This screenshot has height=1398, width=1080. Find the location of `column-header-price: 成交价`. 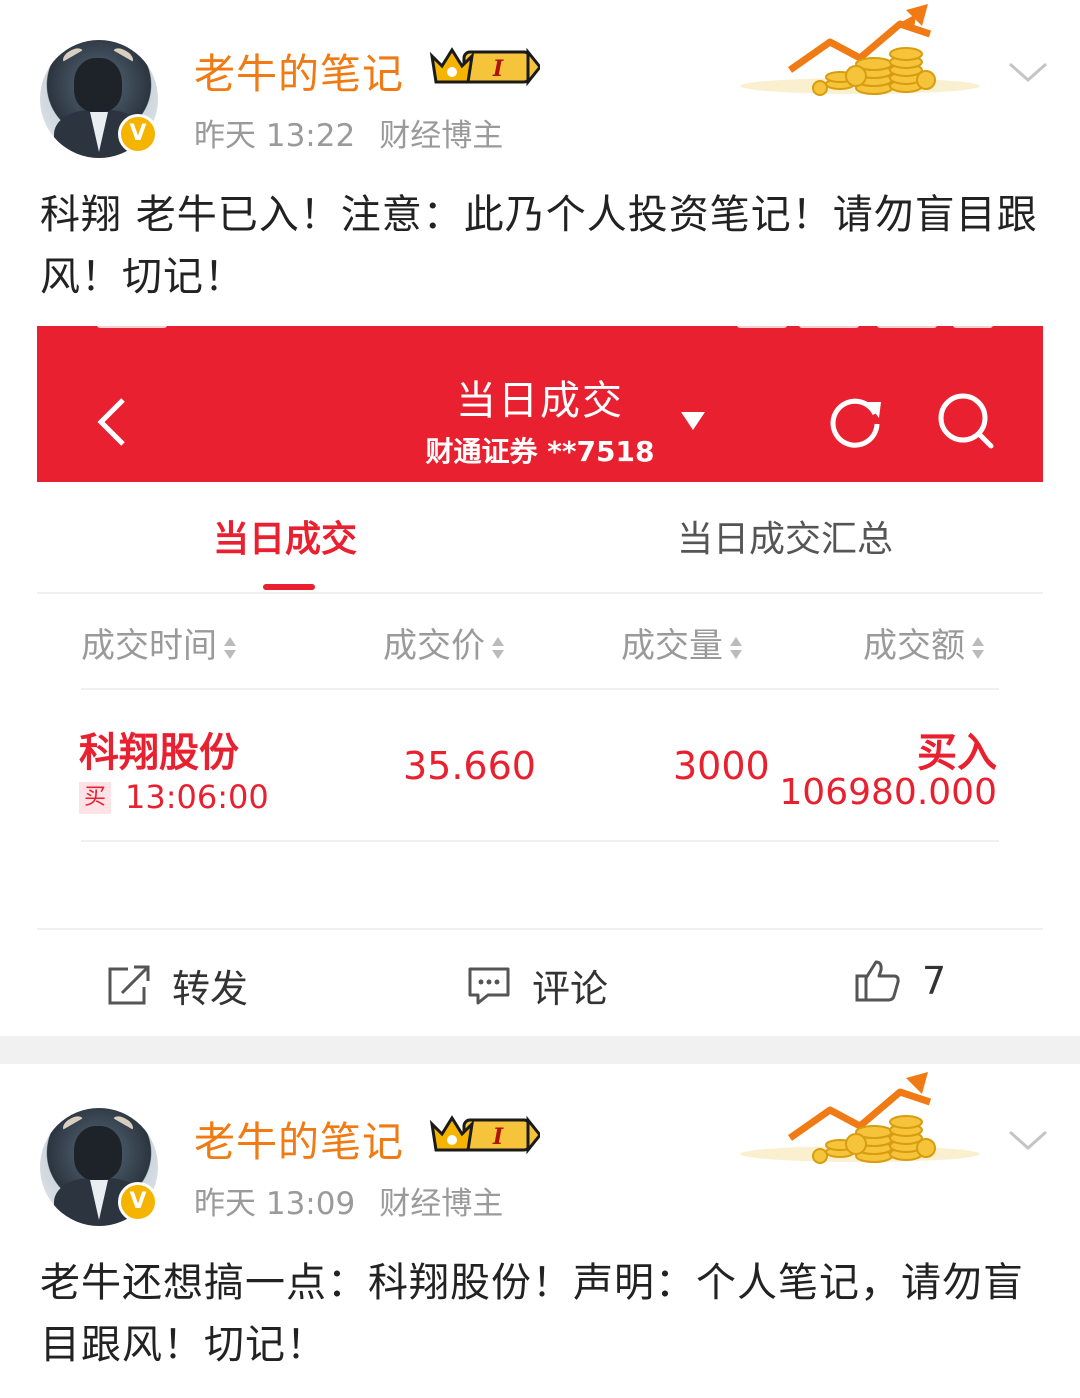

column-header-price: 成交价 is located at coordinates (444, 642).